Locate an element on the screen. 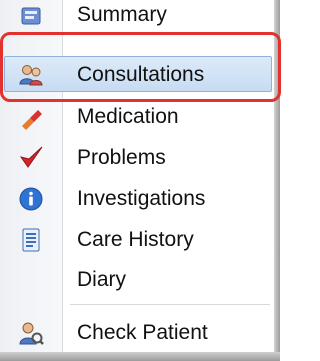 The height and width of the screenshot is (361, 320). menu-item-investigations: Investigations is located at coordinates (137, 198).